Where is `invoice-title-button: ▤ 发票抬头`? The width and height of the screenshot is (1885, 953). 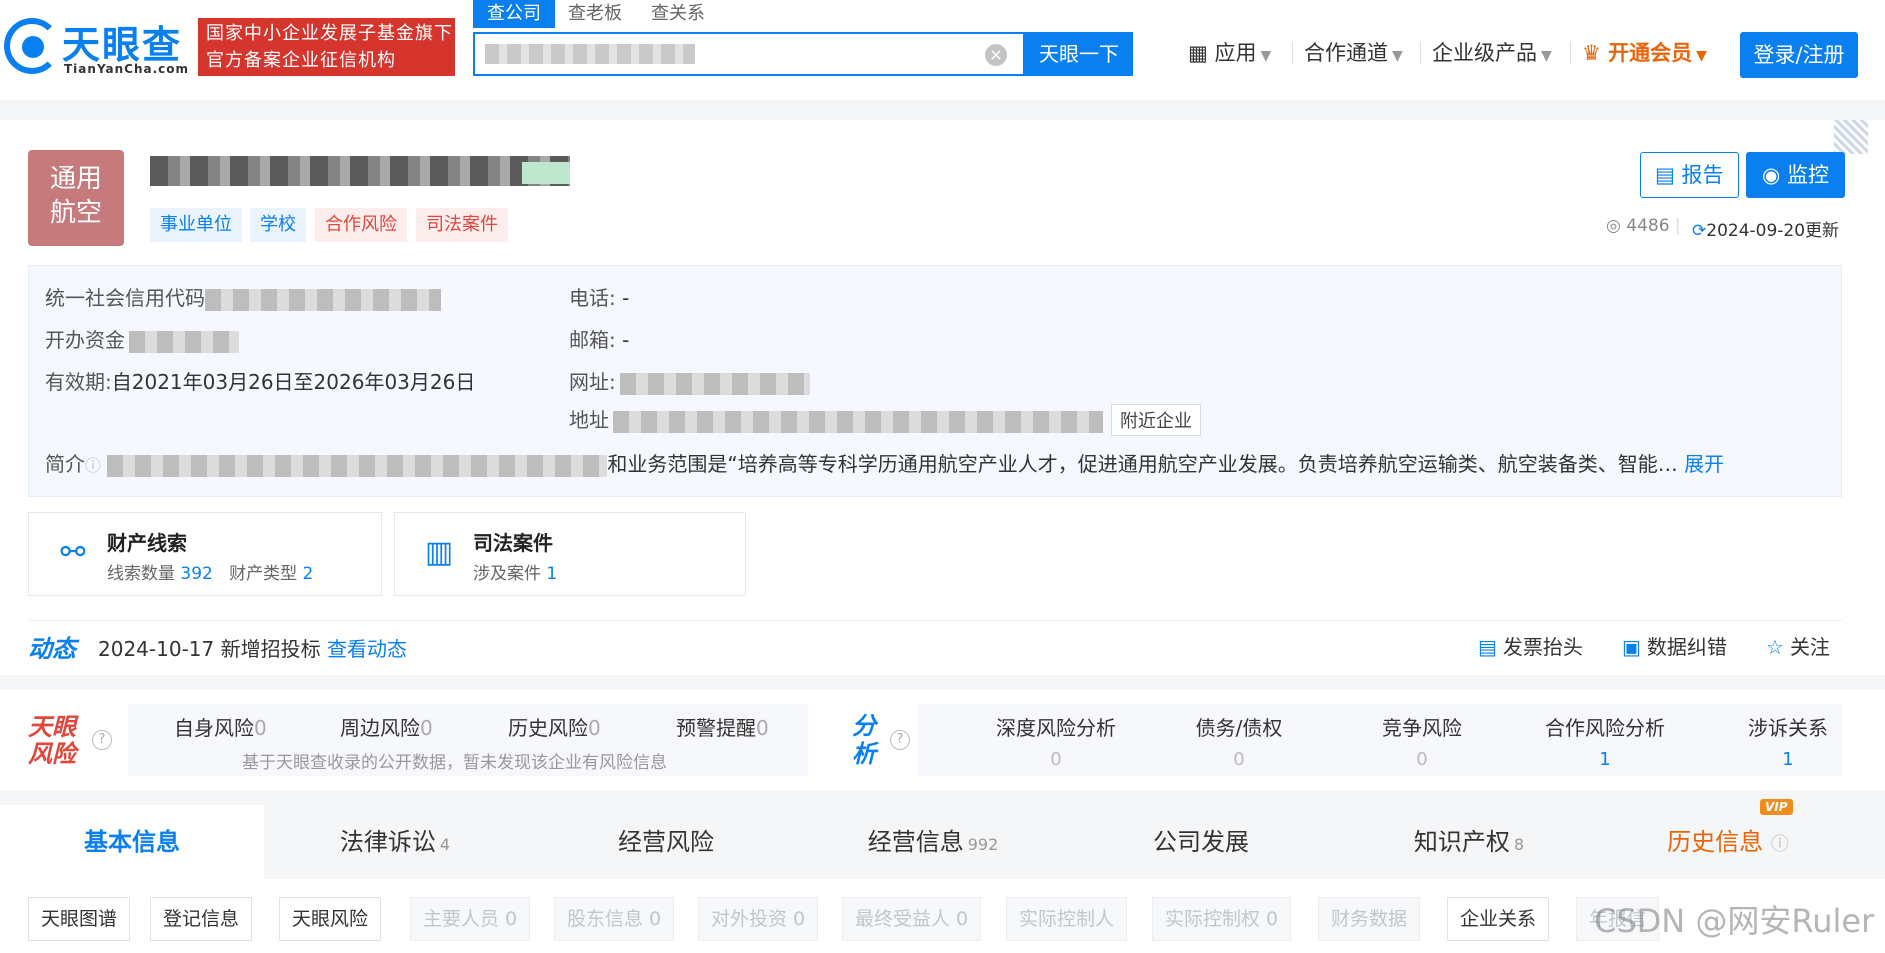
invoice-title-button: ▤ 发票抬头 is located at coordinates (1530, 645).